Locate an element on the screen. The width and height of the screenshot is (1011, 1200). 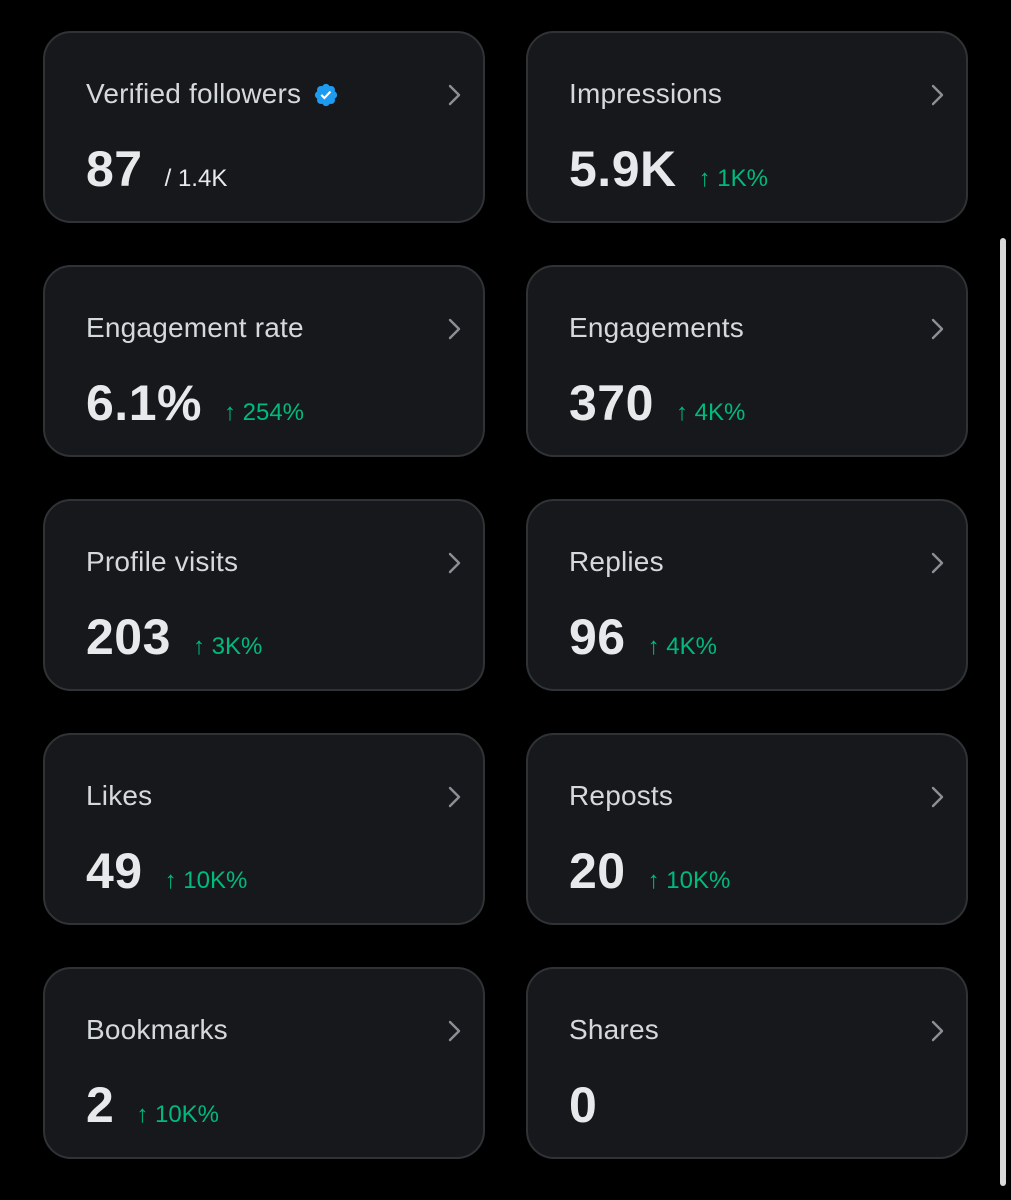
card-value-row: 6.1% ↑ 254% is located at coordinates (195, 403).